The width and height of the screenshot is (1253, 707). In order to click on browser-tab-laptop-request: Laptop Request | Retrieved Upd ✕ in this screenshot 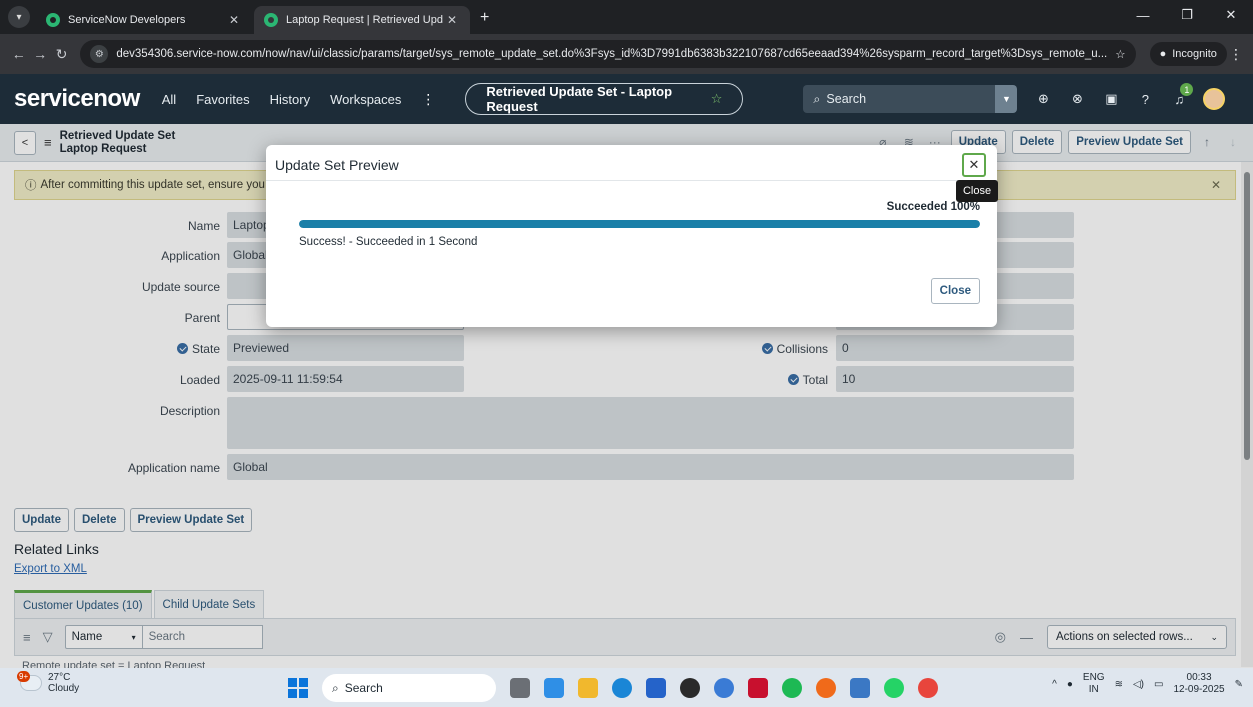, I will do `click(362, 20)`.